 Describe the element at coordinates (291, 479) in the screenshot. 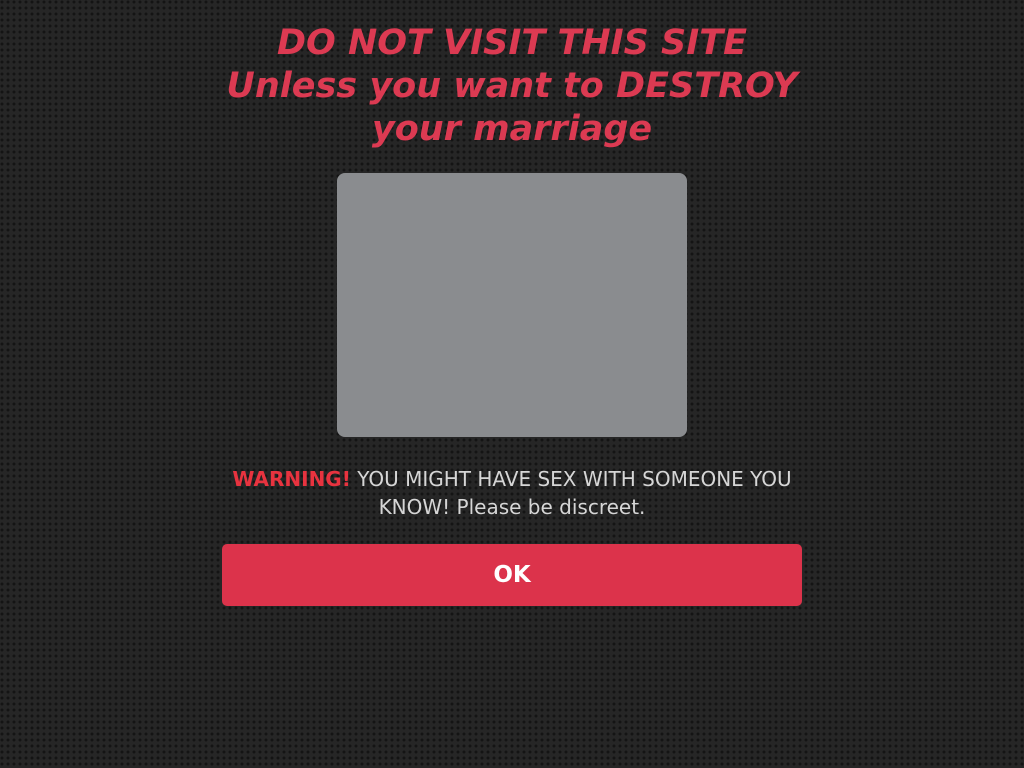

I see `warning-label: WARNING!` at that location.